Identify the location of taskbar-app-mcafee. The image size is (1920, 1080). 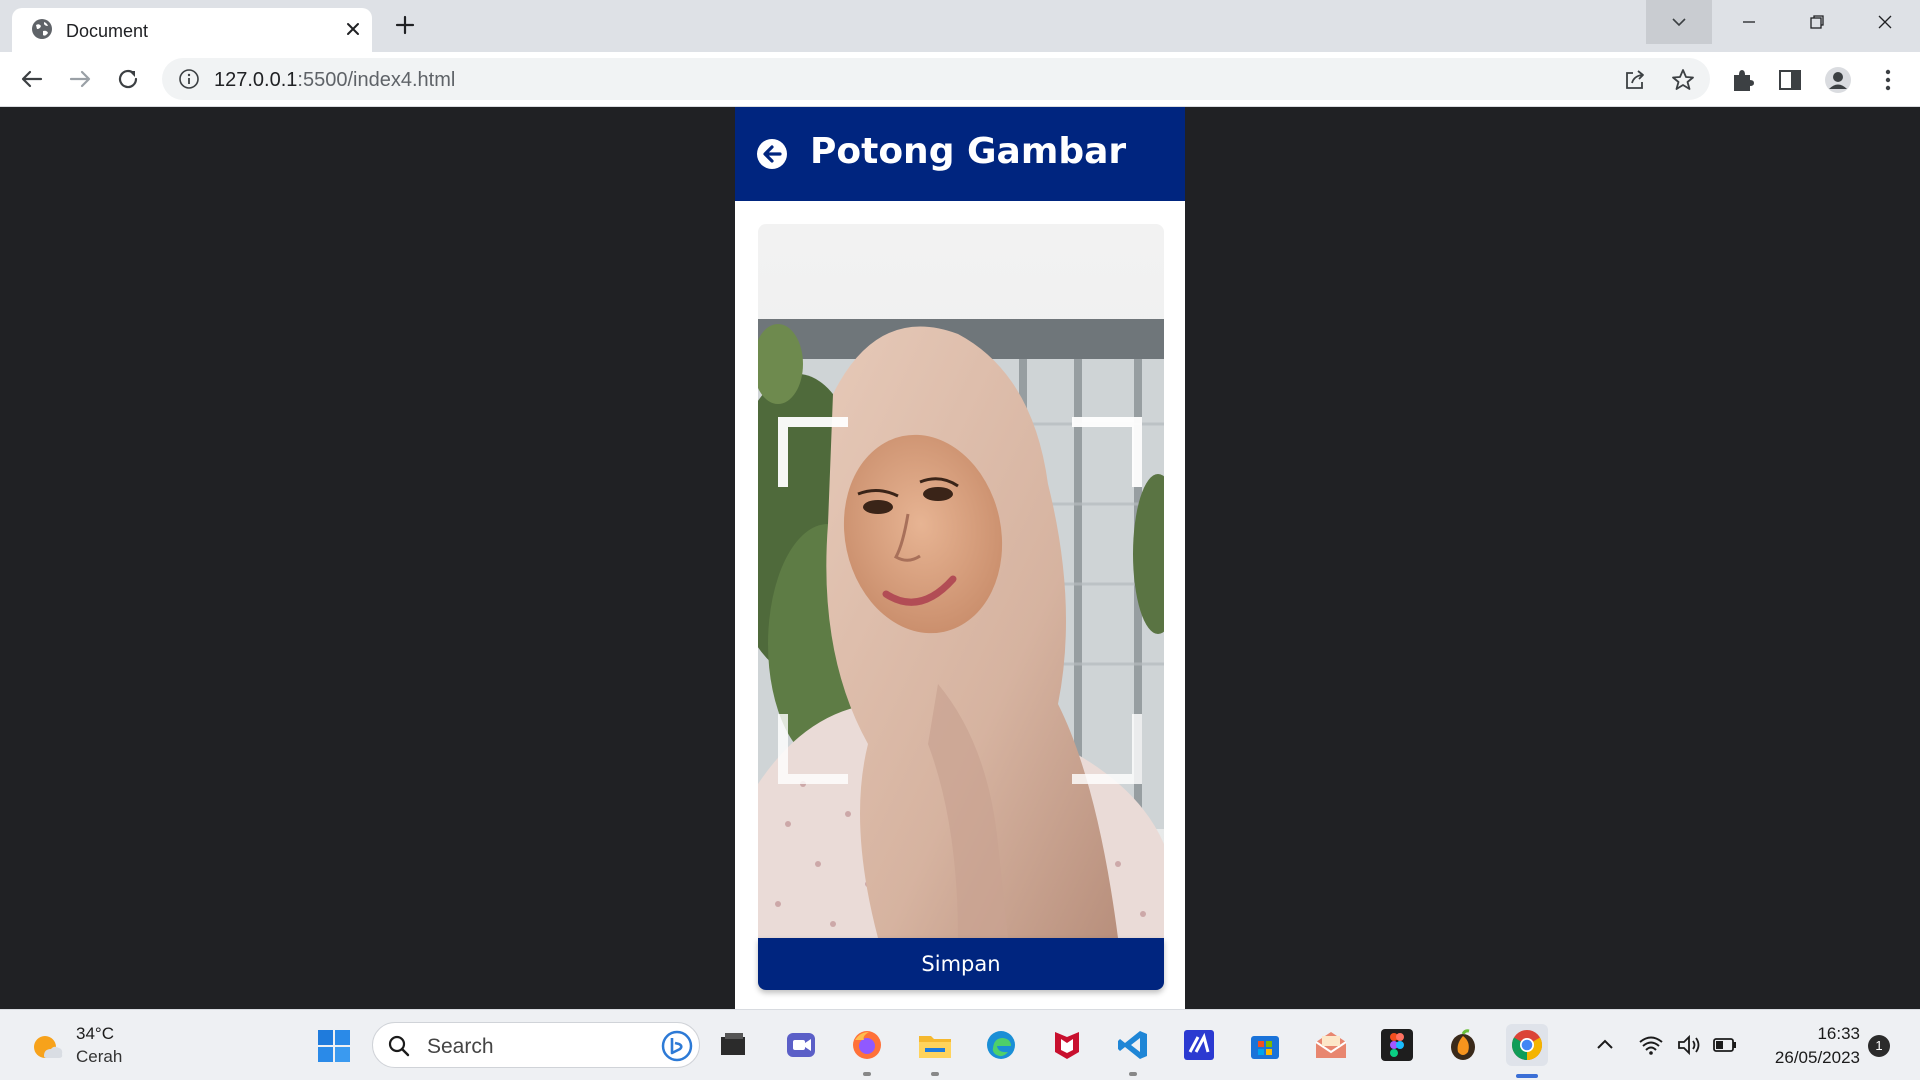
(1067, 1045).